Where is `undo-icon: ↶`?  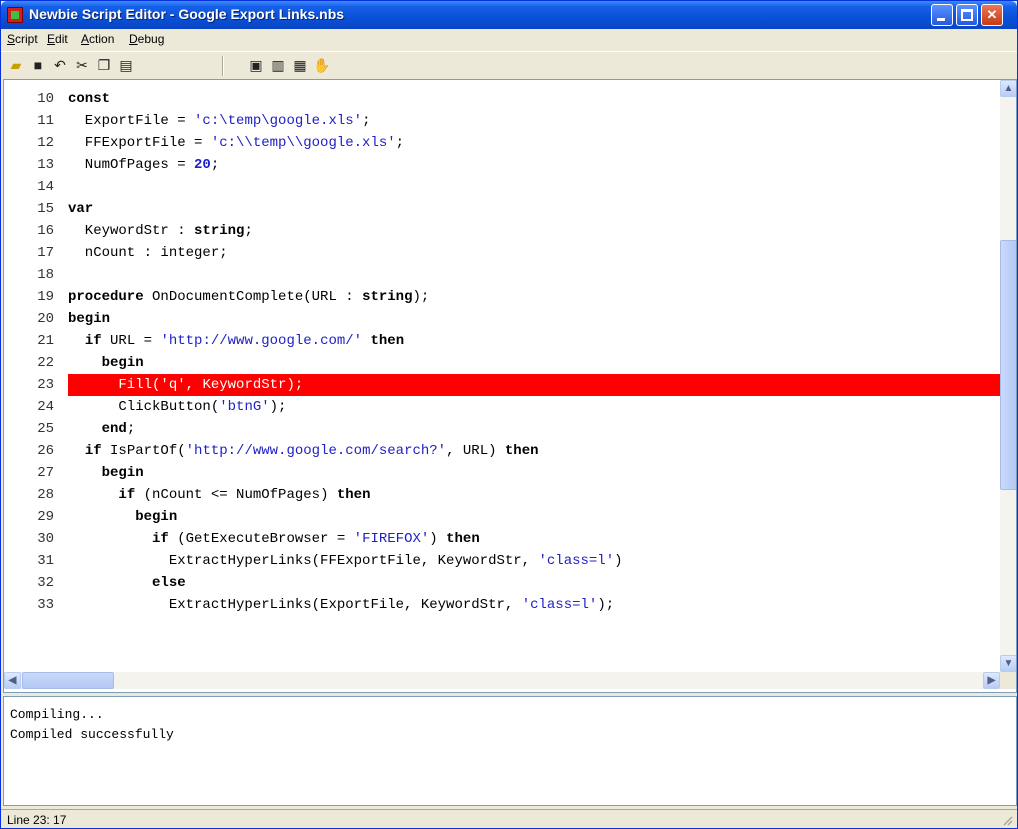
undo-icon: ↶ is located at coordinates (60, 65).